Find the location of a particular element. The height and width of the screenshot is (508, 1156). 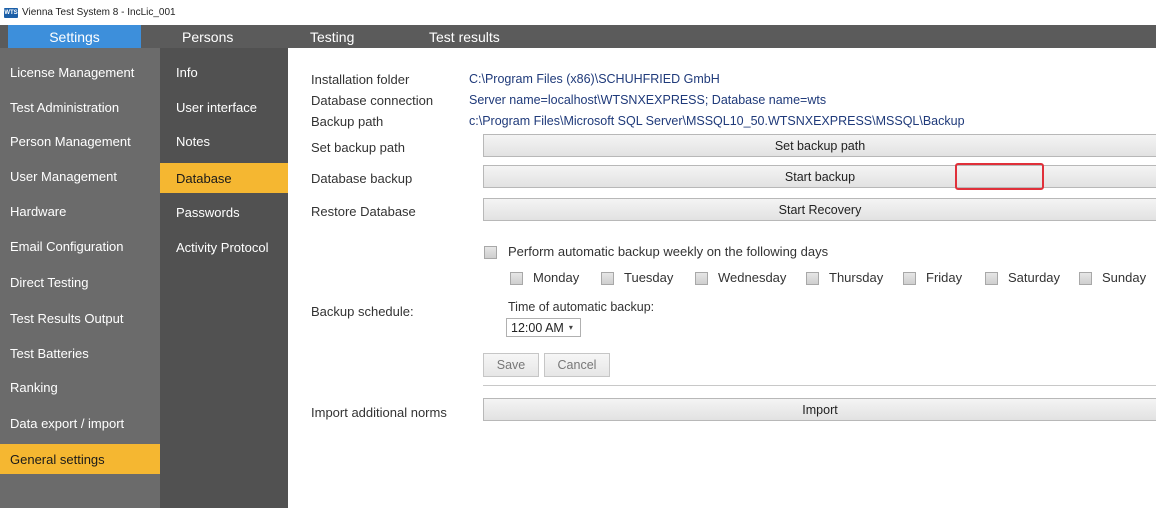

database-connection-label: Database connection is located at coordinates (372, 100).